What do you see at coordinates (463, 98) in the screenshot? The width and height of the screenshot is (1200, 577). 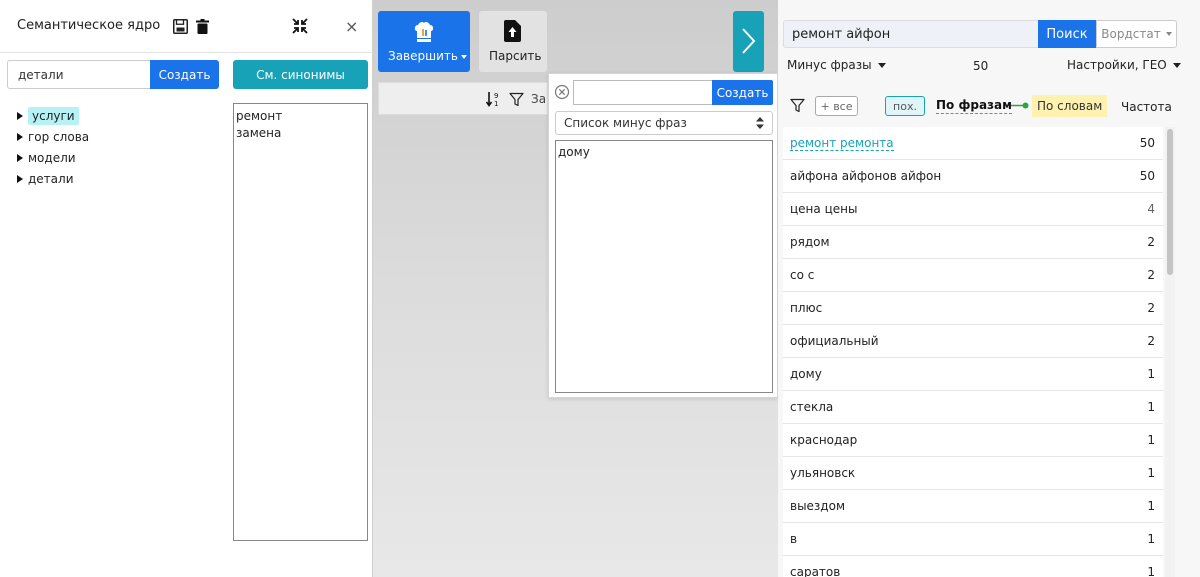 I see `group-toolbar: 9 1 За` at bounding box center [463, 98].